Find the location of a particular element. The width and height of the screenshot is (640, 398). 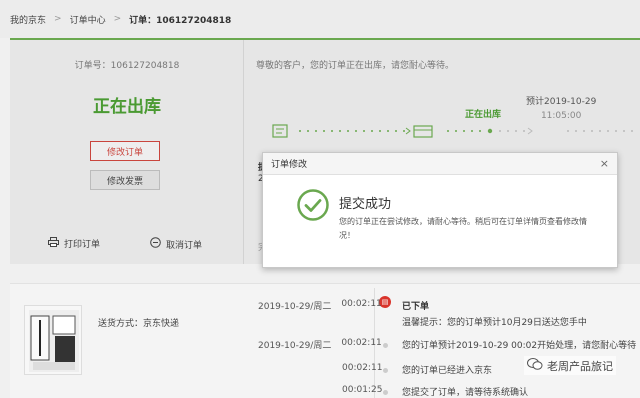

order-status: 正在出库 is located at coordinates (127, 107).